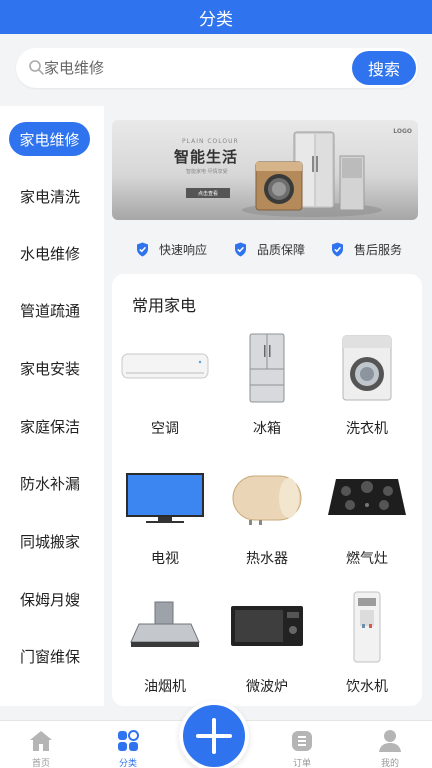  Describe the element at coordinates (267, 368) in the screenshot. I see `refrigerator-icon` at that location.